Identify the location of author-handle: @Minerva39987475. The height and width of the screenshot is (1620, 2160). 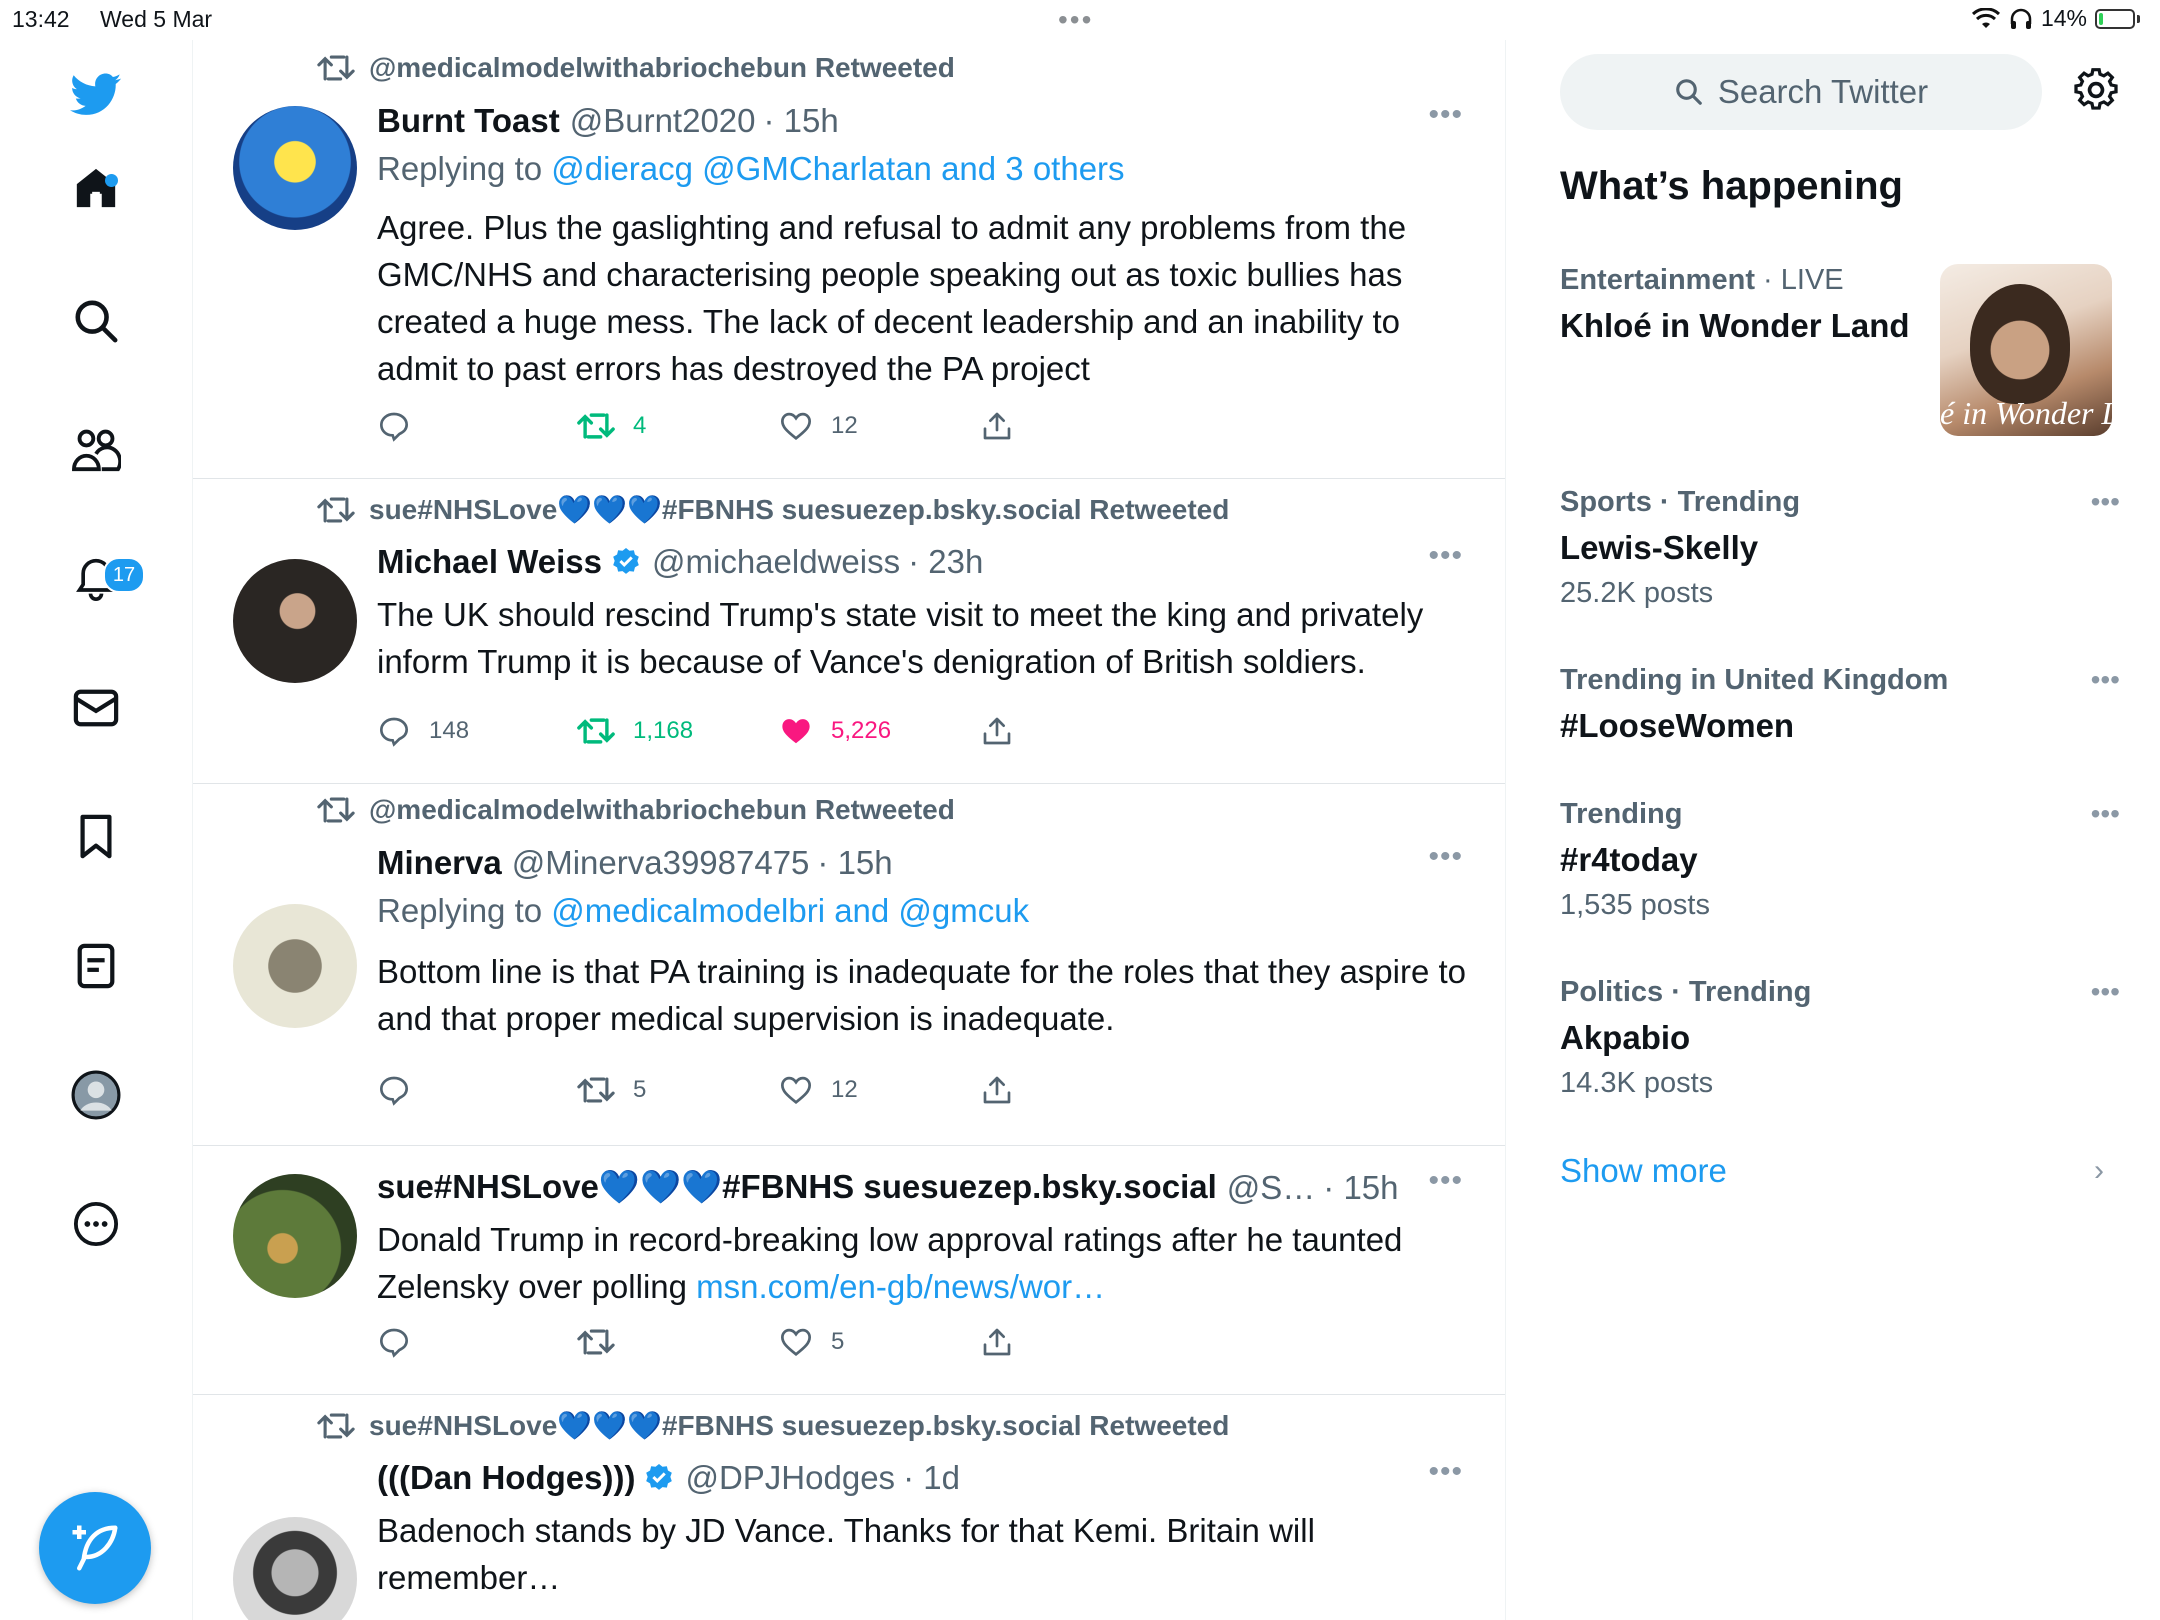
(661, 863).